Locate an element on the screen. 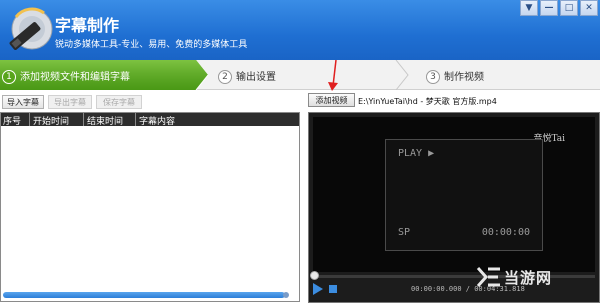 This screenshot has height=303, width=600. export-subtitle-button: 导出字幕 is located at coordinates (70, 102).